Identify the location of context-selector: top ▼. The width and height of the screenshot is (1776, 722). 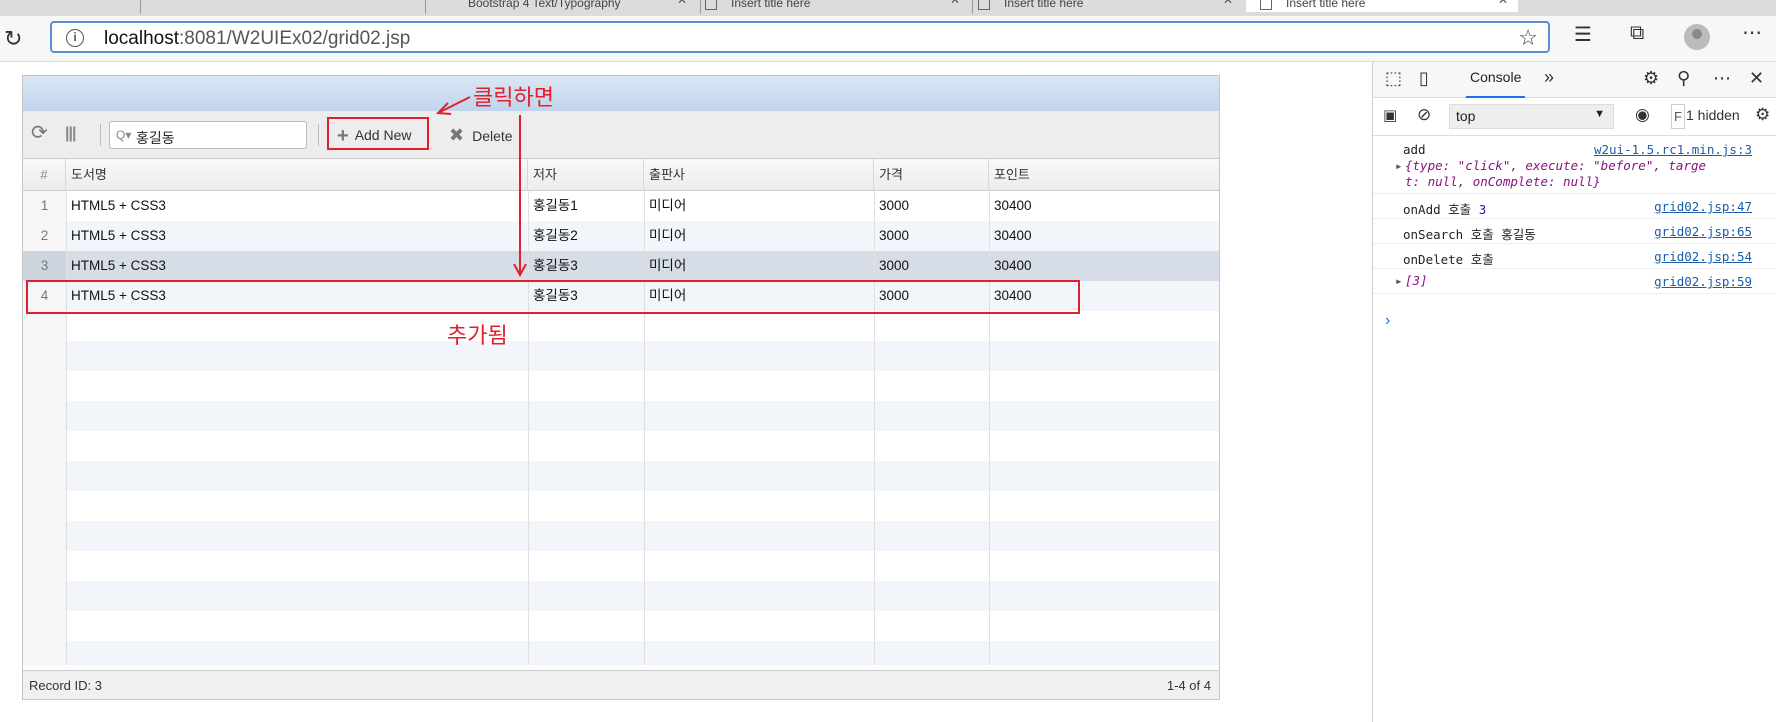
(1531, 116).